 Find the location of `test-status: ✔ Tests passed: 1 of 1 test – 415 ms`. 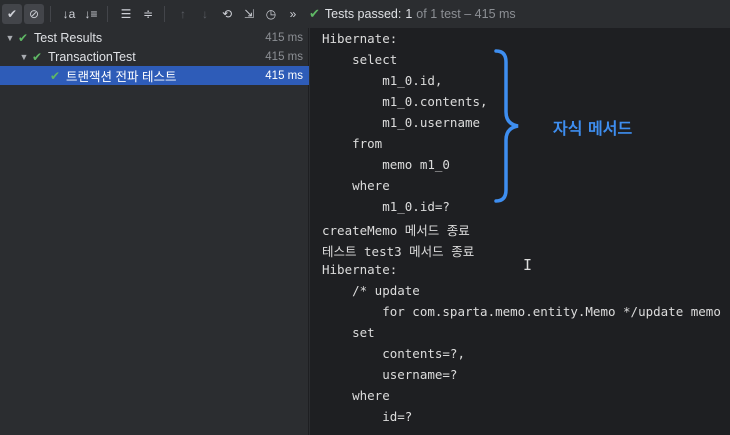

test-status: ✔ Tests passed: 1 of 1 test – 415 ms is located at coordinates (412, 14).